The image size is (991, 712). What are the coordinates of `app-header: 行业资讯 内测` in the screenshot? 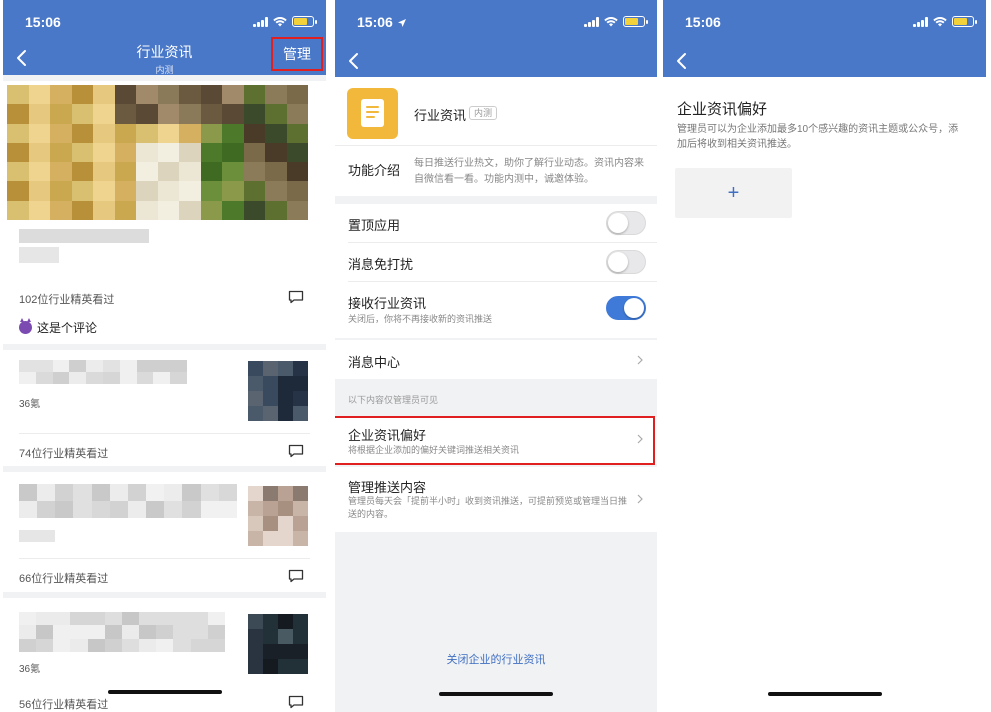 It's located at (496, 111).